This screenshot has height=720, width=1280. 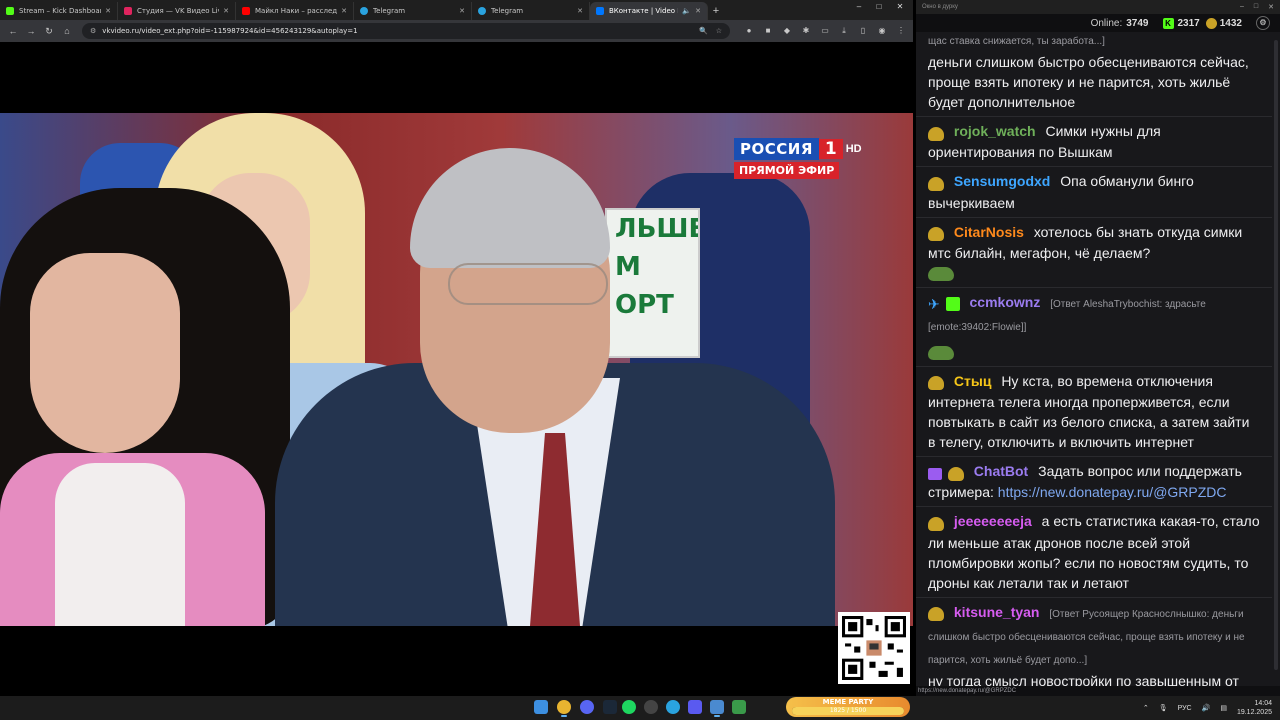 What do you see at coordinates (1254, 708) in the screenshot?
I see `clock: 14:04 19.12.2025` at bounding box center [1254, 708].